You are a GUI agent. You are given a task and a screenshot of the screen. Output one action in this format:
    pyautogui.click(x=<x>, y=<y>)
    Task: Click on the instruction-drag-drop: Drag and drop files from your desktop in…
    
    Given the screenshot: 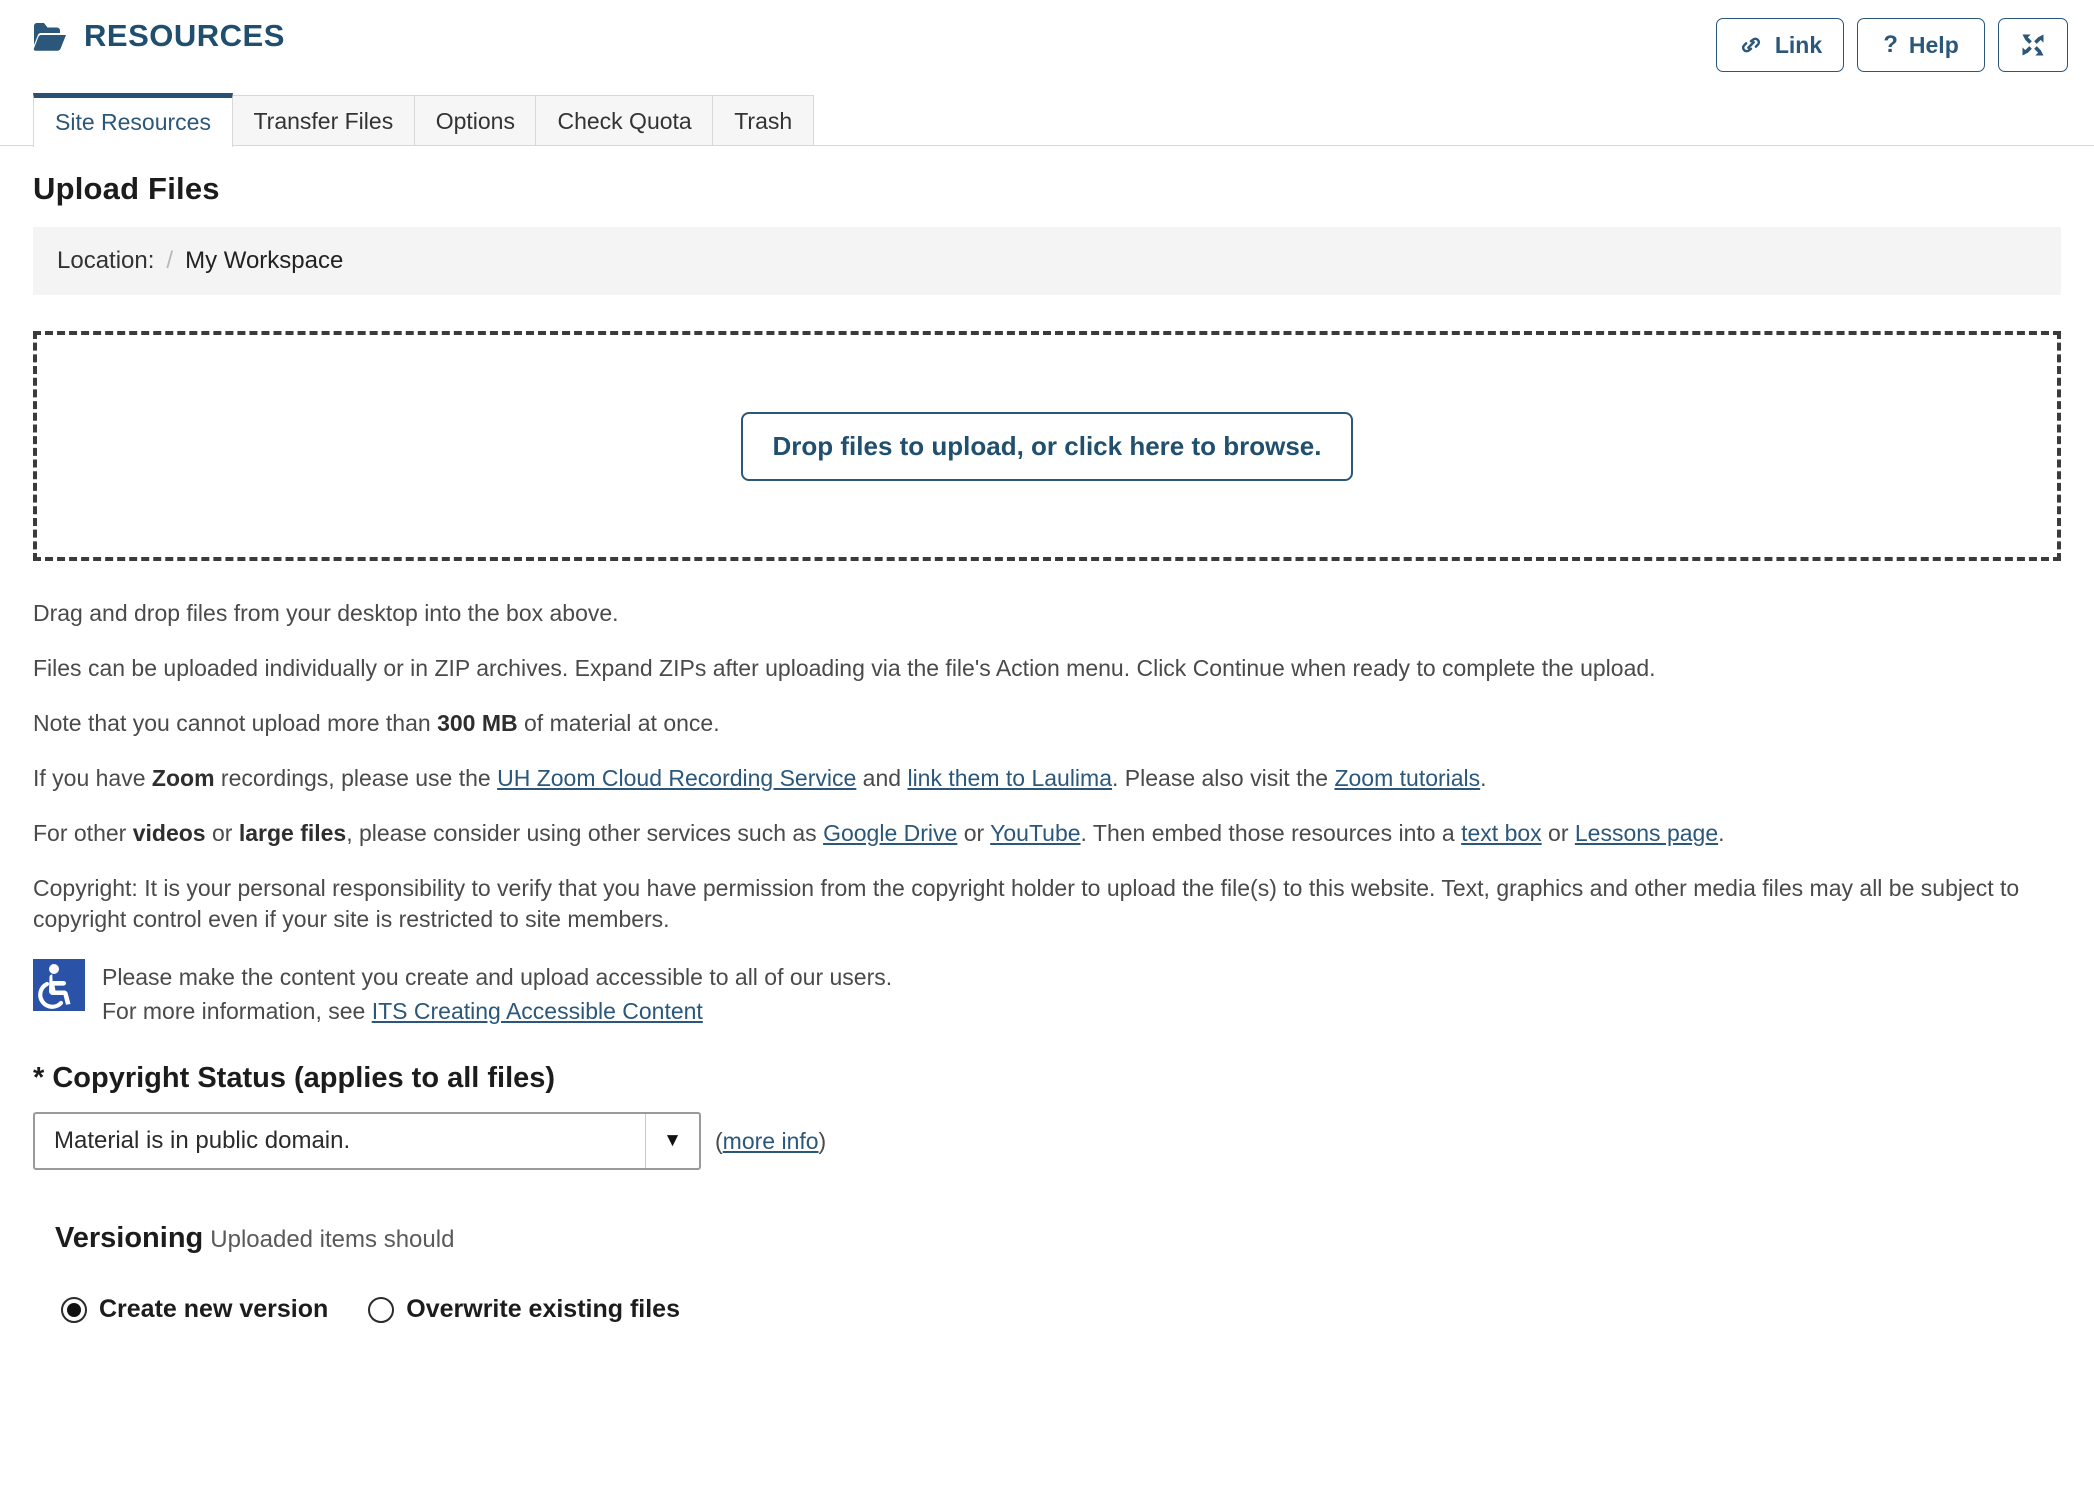 What is the action you would take?
    pyautogui.click(x=326, y=613)
    